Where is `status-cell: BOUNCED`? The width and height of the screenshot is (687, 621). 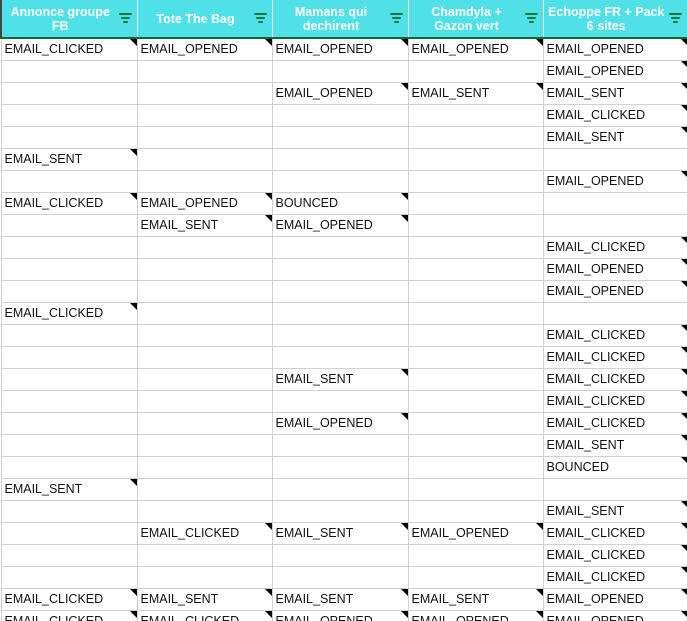 status-cell: BOUNCED is located at coordinates (340, 203).